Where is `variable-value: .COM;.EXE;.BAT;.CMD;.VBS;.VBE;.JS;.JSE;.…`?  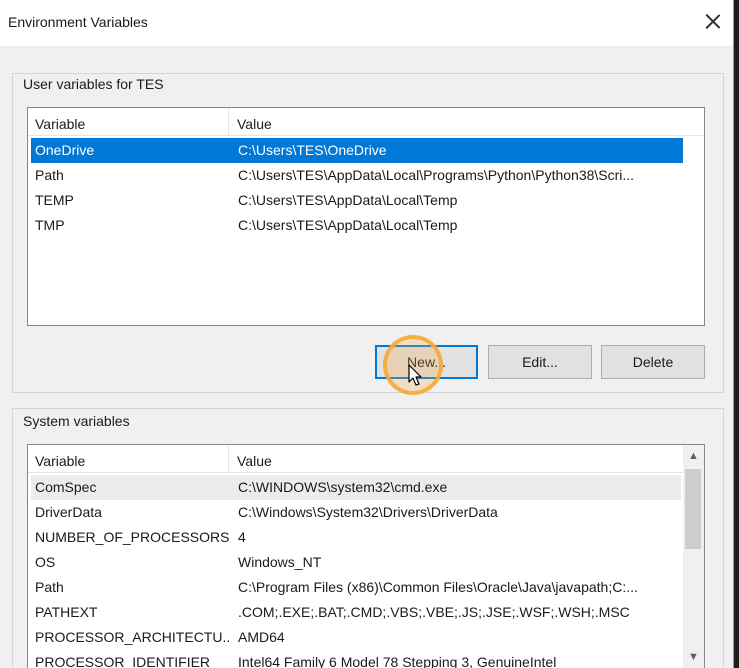
variable-value: .COM;.EXE;.BAT;.CMD;.VBS;.VBE;.JS;.JSE;.… is located at coordinates (434, 612).